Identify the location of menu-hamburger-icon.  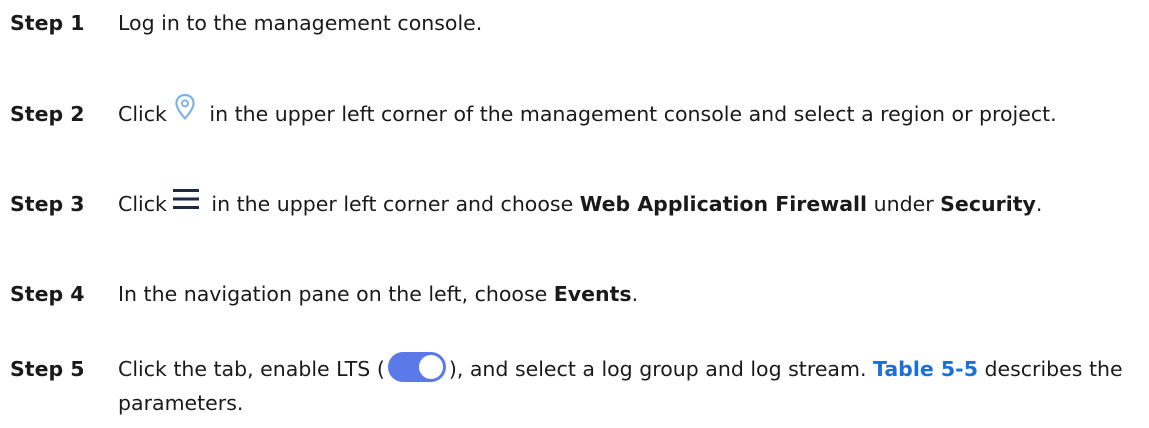
(185, 197).